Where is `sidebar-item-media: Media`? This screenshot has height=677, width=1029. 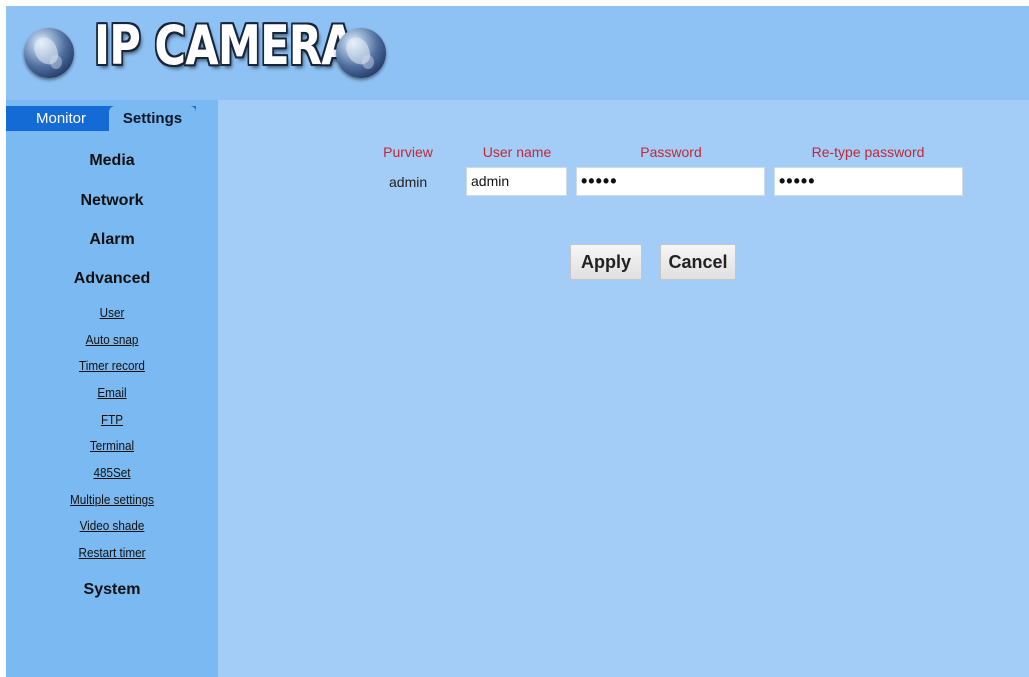 sidebar-item-media: Media is located at coordinates (112, 161).